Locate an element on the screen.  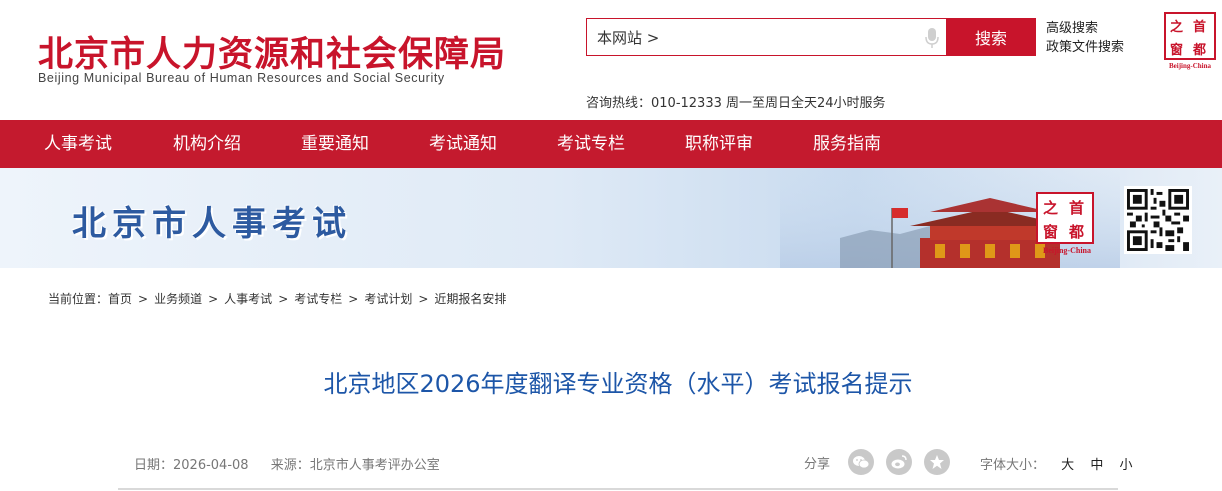
wechat-icon is located at coordinates (861, 462).